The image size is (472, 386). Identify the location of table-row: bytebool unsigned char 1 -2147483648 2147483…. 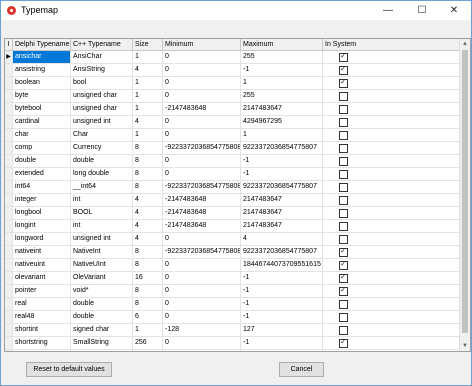
(232, 109).